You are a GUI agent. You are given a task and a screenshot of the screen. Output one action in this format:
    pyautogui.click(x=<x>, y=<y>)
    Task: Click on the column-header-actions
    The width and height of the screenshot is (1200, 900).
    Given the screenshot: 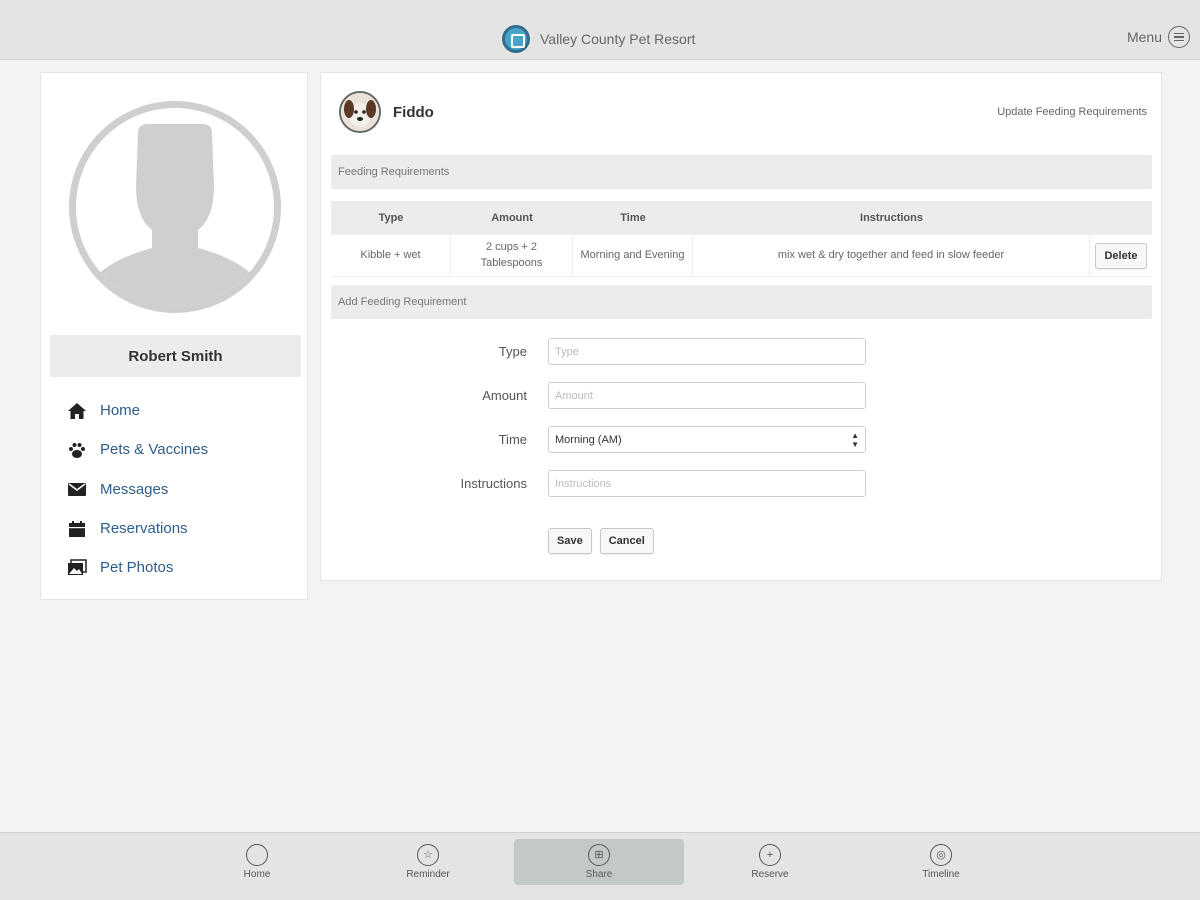 What is the action you would take?
    pyautogui.click(x=1121, y=218)
    